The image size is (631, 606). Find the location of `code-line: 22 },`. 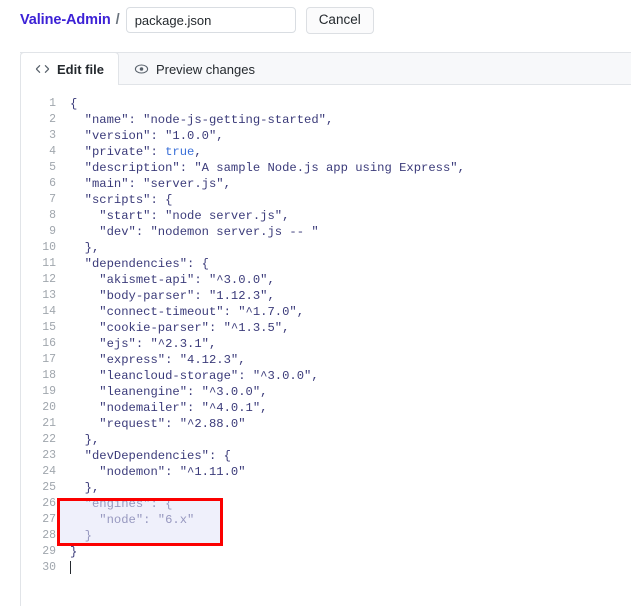

code-line: 22 }, is located at coordinates (326, 440).